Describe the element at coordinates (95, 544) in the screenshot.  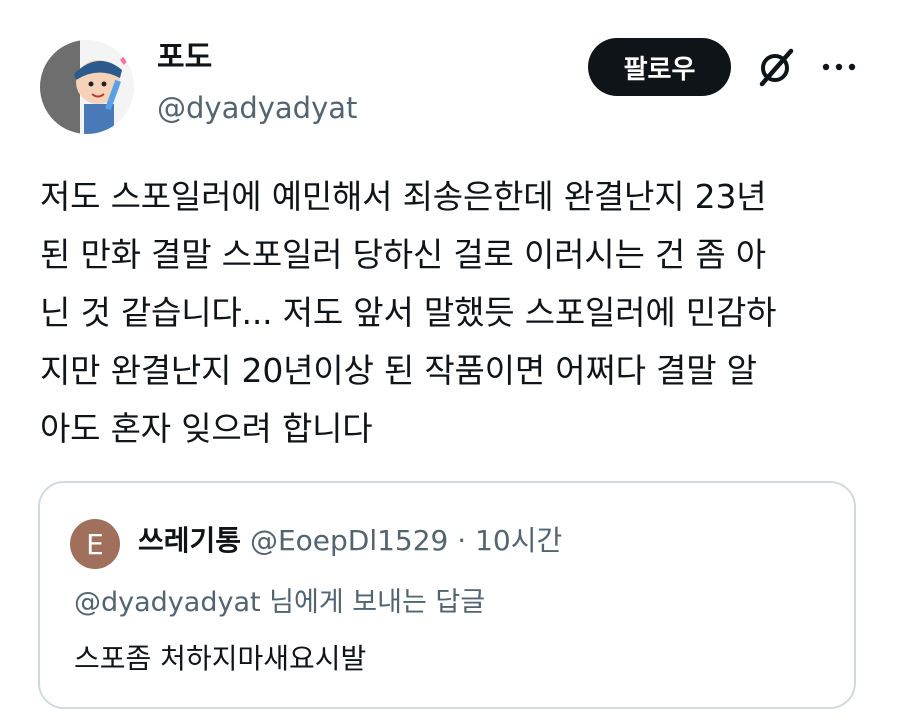
I see `quote-avatar: E` at that location.